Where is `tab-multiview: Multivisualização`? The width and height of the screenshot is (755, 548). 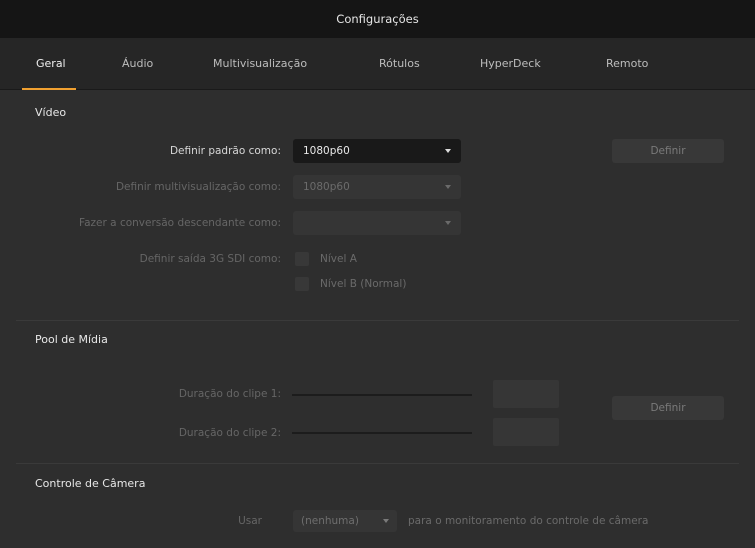 tab-multiview: Multivisualização is located at coordinates (260, 63).